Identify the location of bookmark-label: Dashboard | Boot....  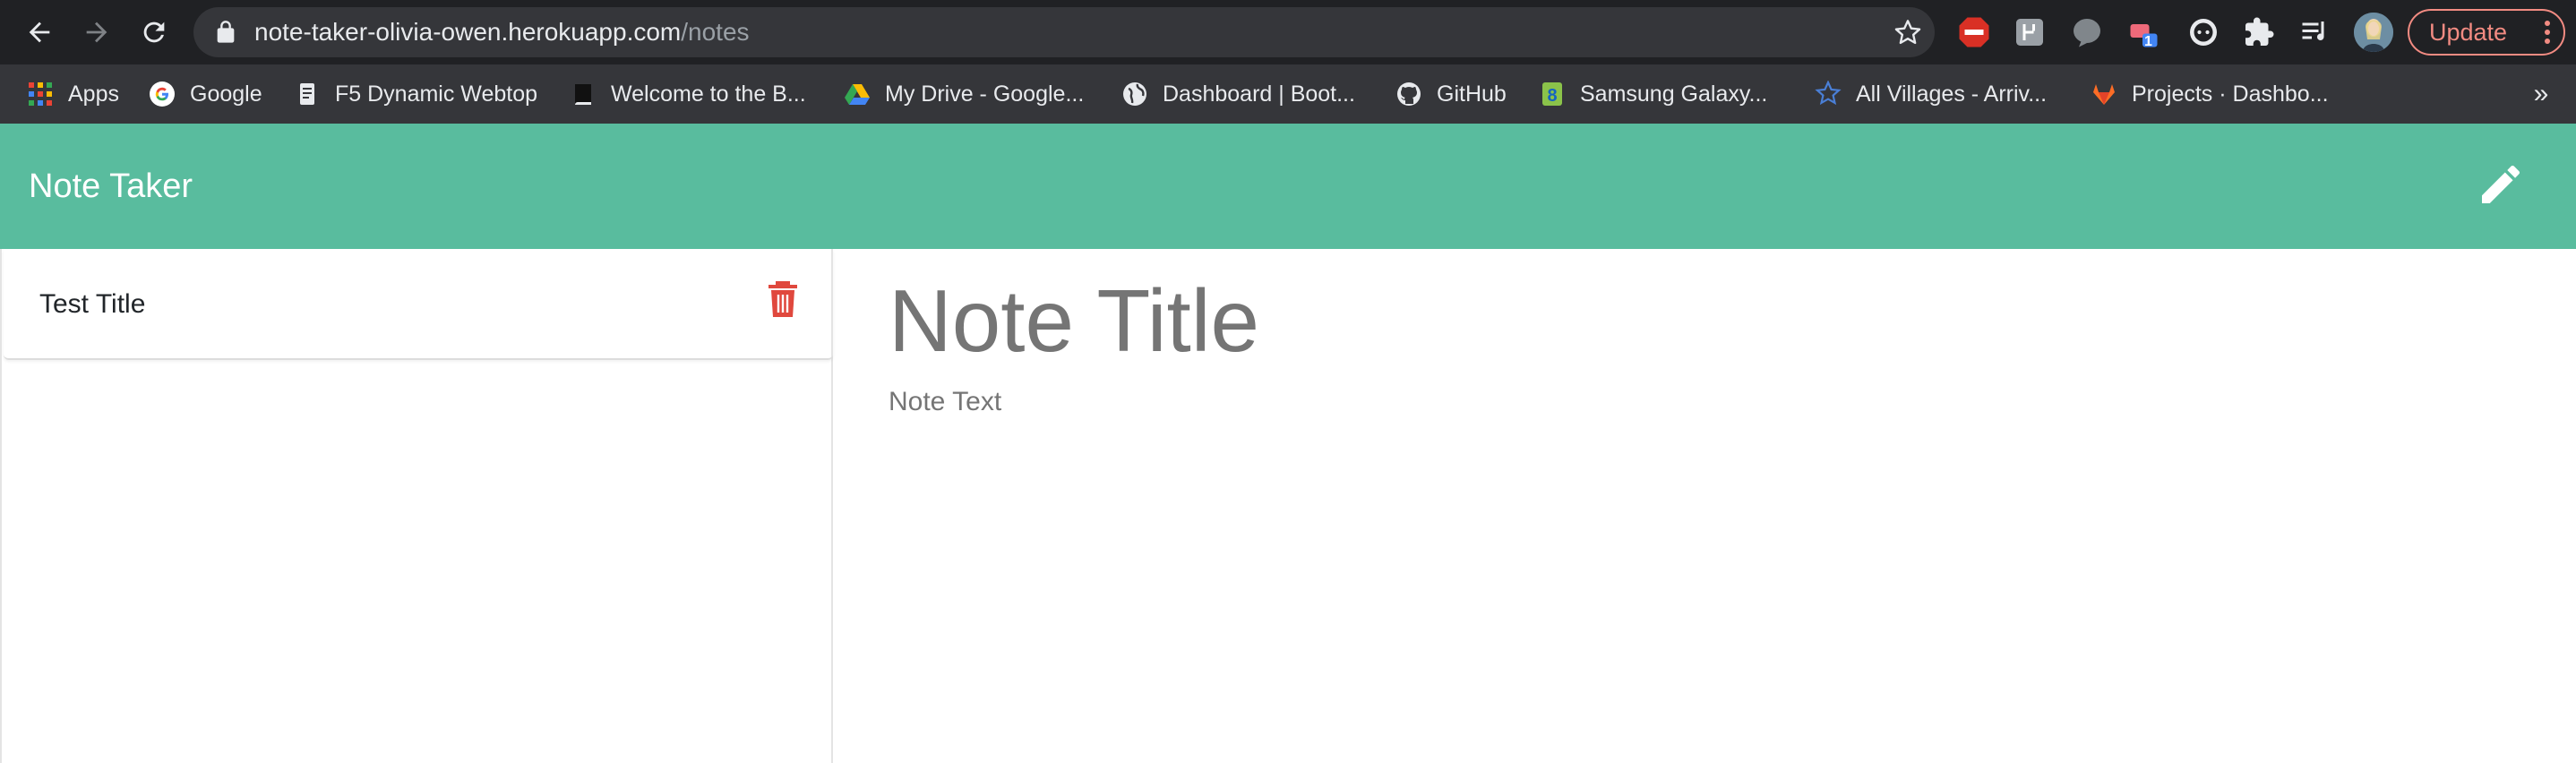
(1259, 94).